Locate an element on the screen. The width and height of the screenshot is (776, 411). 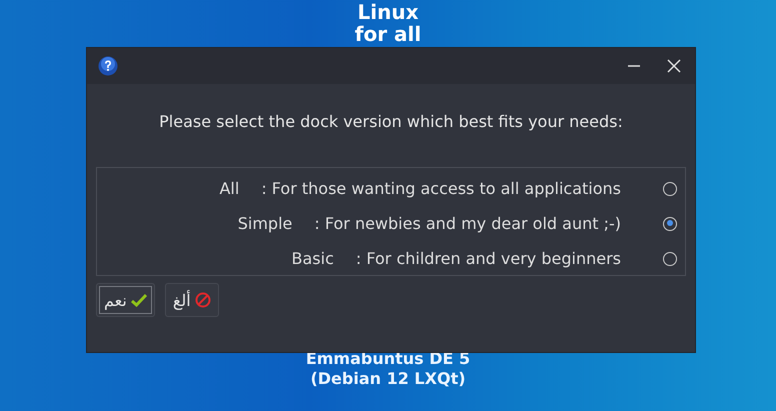
wallpaper-caption: (Debian 12 LXQt) is located at coordinates (388, 379).